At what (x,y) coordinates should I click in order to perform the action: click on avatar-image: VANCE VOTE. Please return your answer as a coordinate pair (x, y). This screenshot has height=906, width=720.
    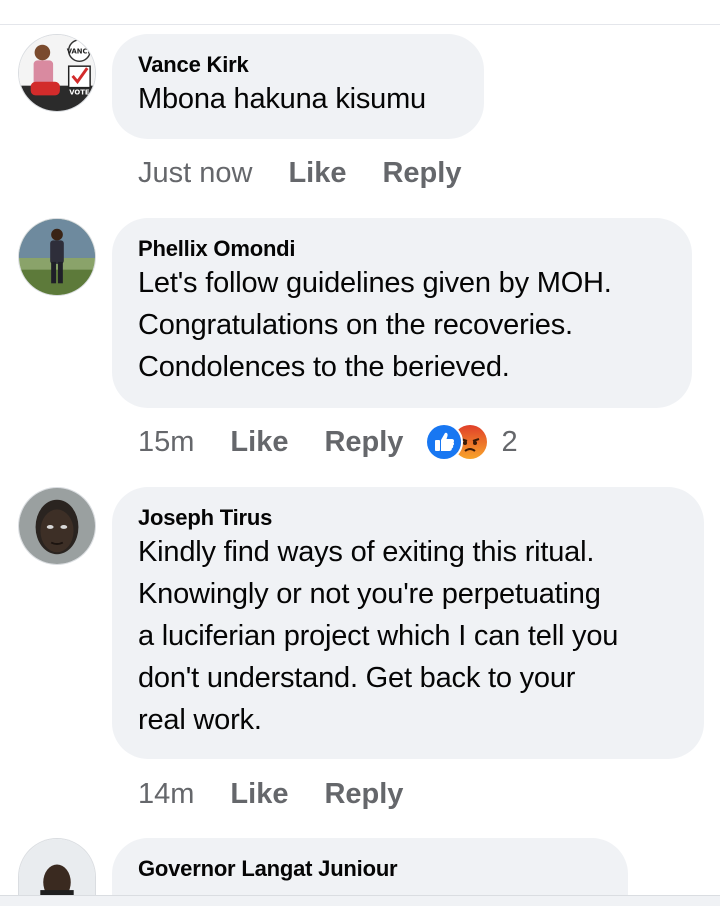
    Looking at the image, I should click on (57, 73).